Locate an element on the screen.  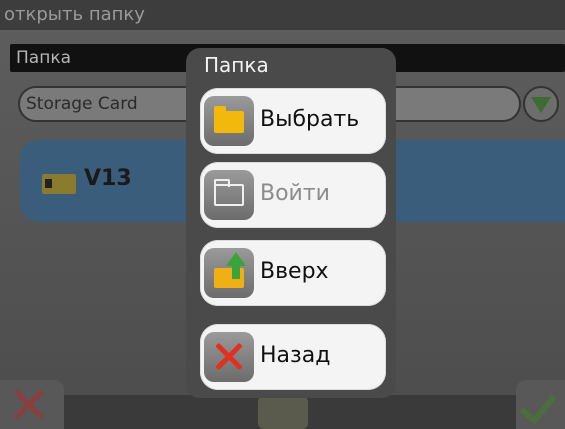
checkmark-icon is located at coordinates (538, 405).